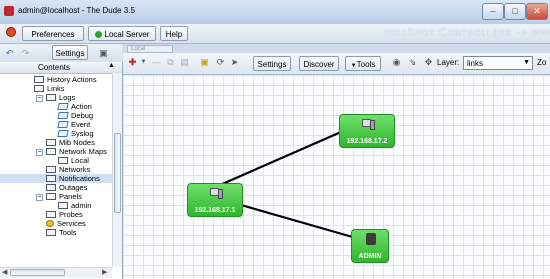  What do you see at coordinates (39, 197) in the screenshot?
I see `panels-expander: −` at bounding box center [39, 197].